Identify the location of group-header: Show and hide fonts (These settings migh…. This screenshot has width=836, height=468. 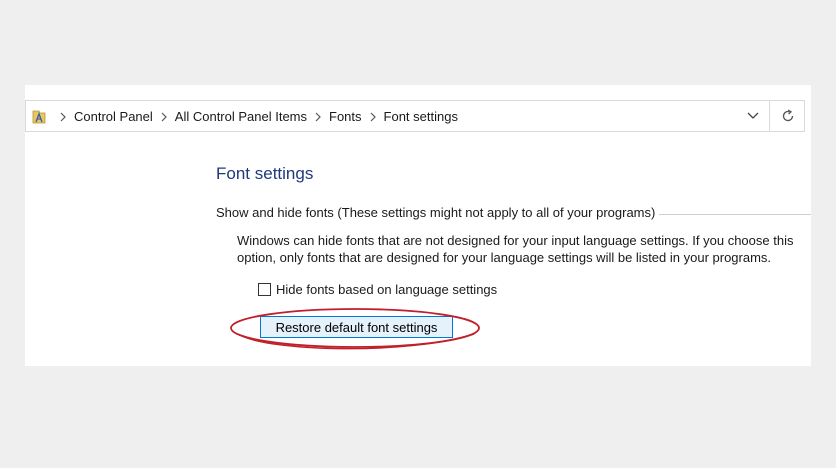
(438, 212).